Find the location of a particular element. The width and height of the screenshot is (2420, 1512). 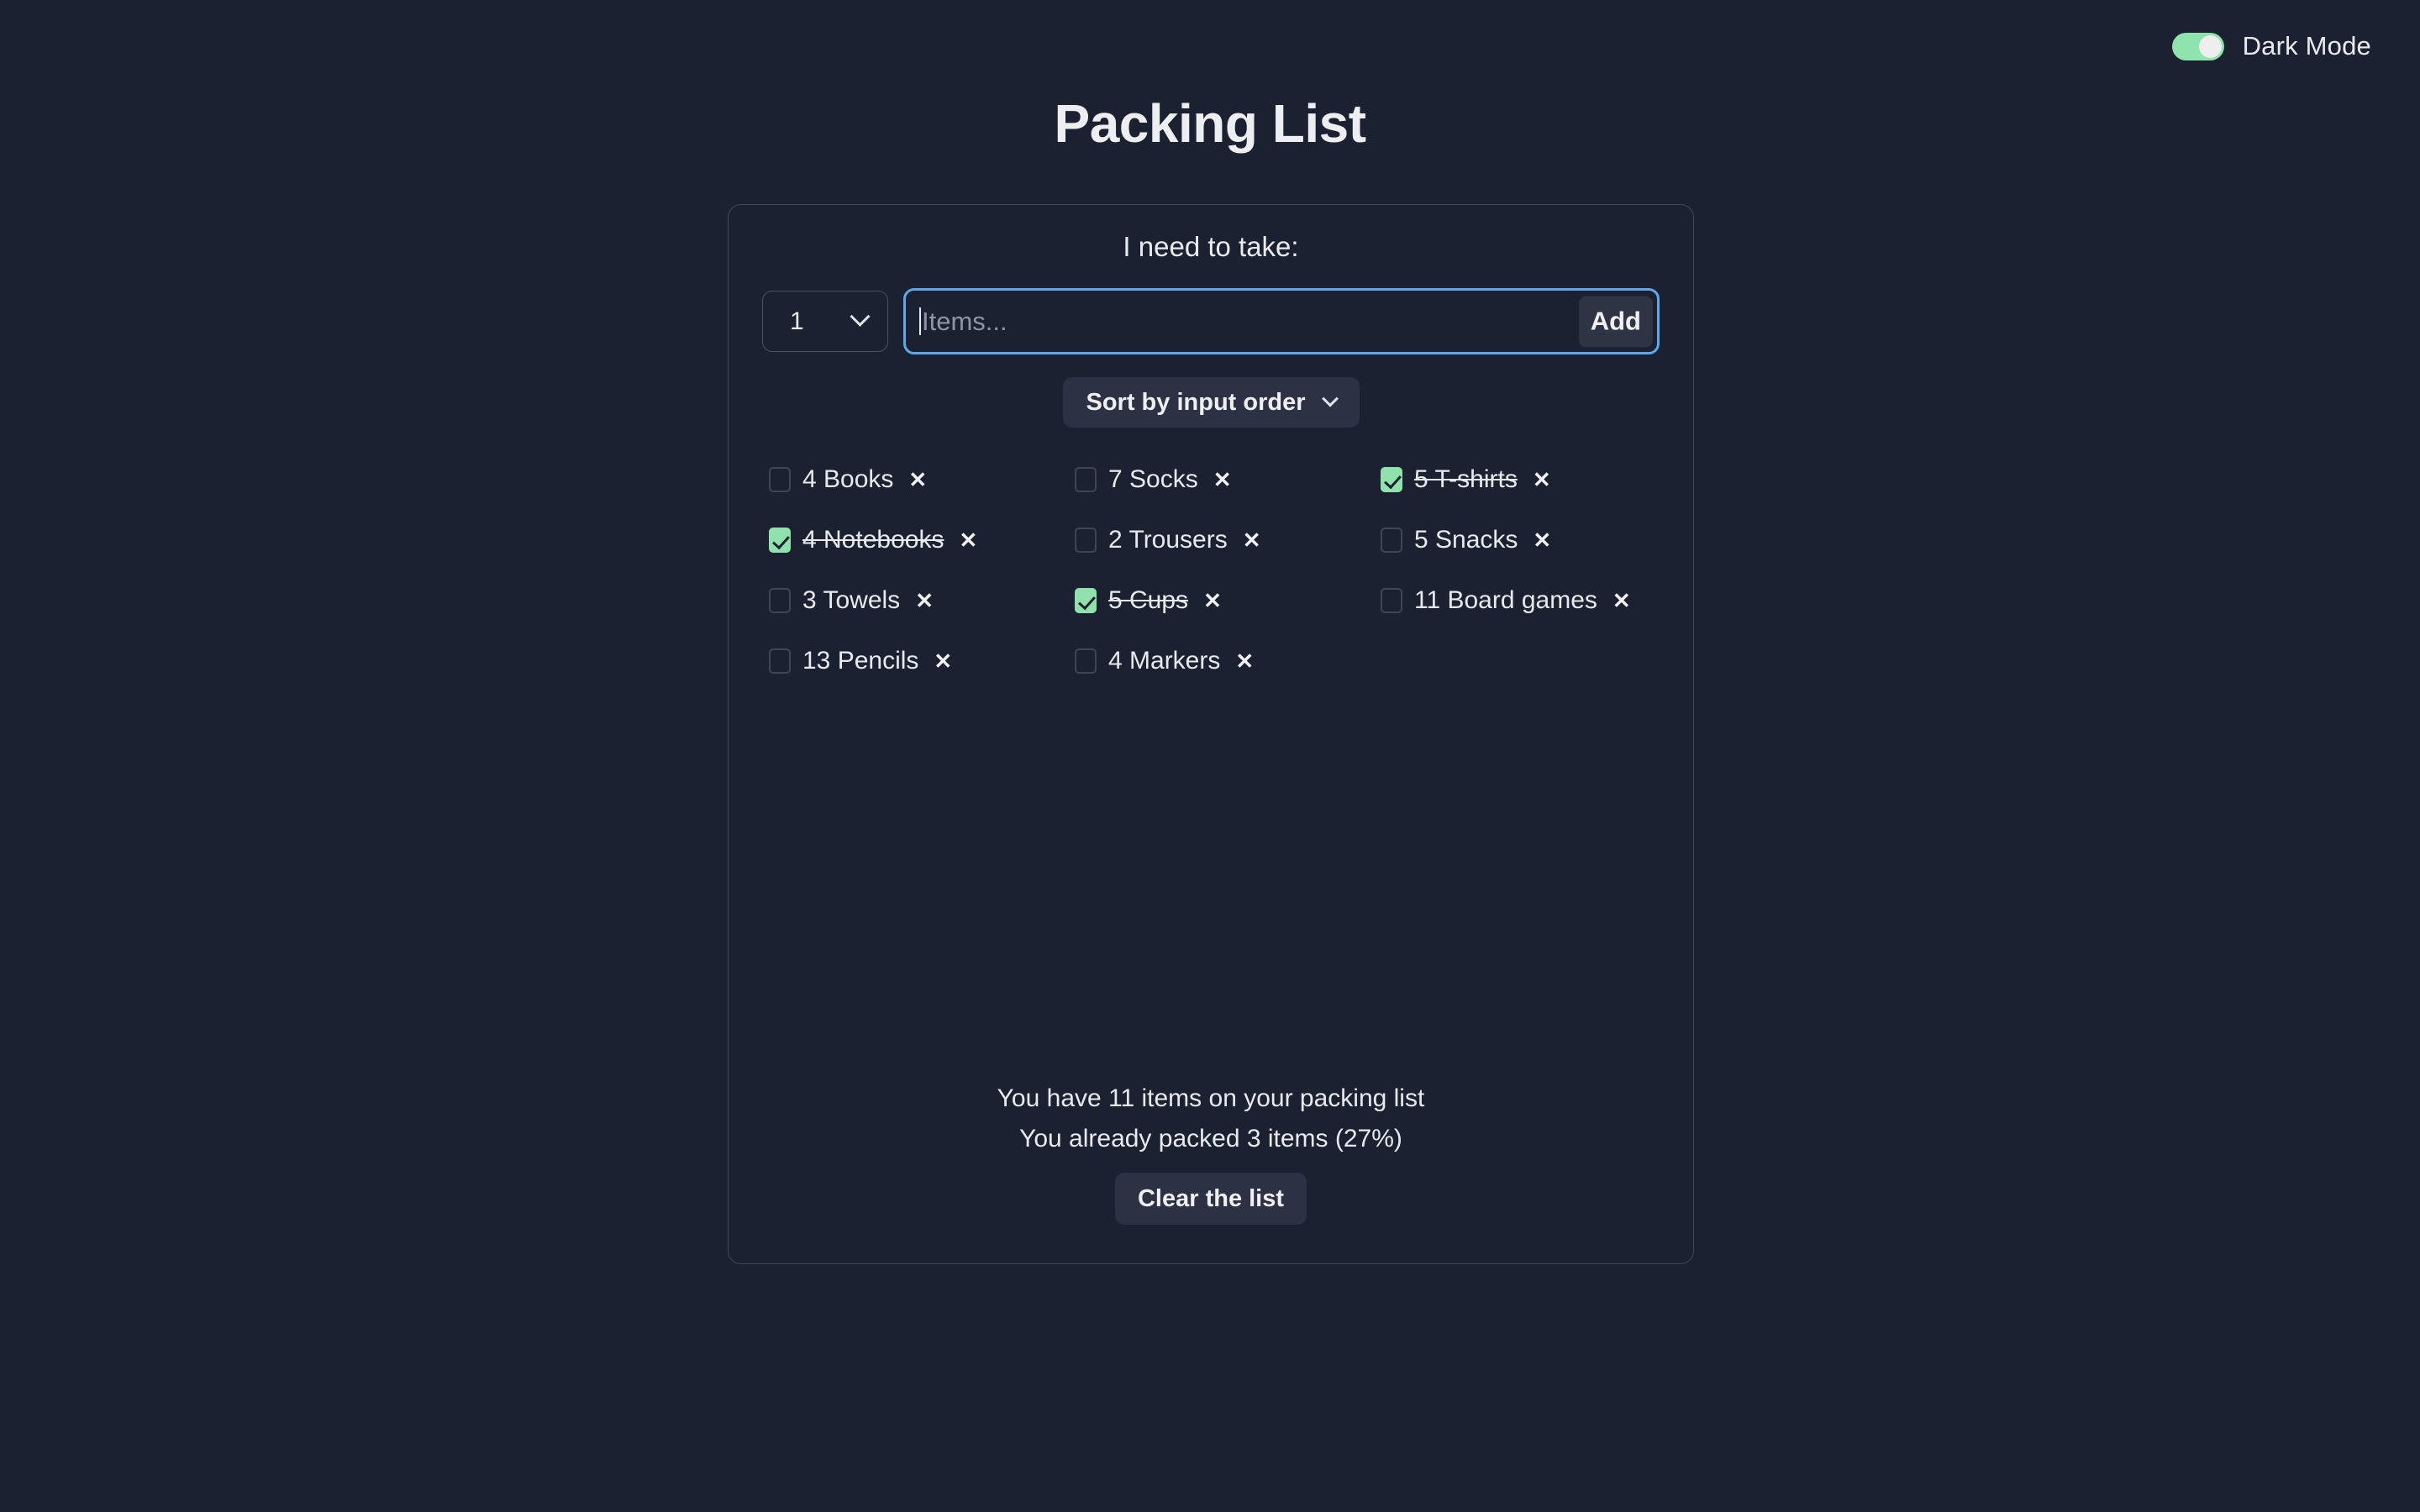

clear-list-button: Clear the list is located at coordinates (1210, 1199).